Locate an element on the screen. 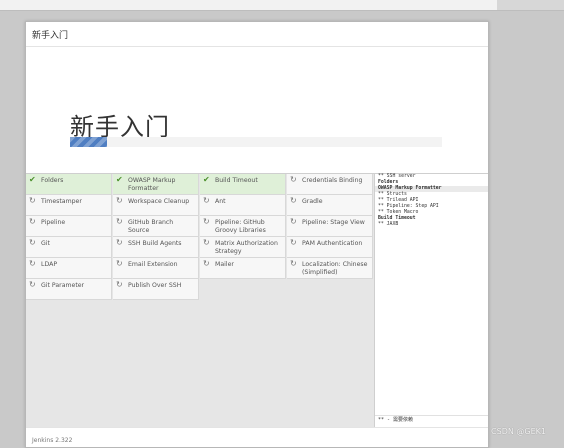 The height and width of the screenshot is (448, 564). plugin-label: Pipeline: GitHub Groovy Libraries is located at coordinates (240, 226).